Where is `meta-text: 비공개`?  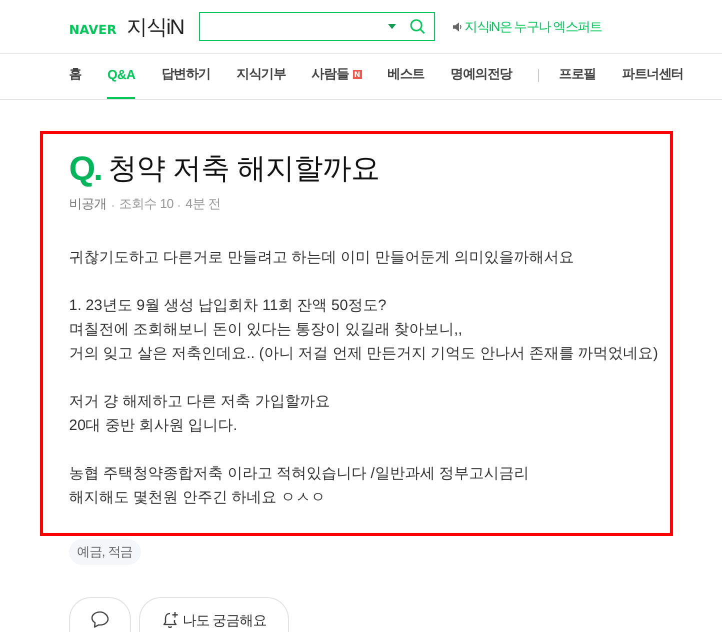
meta-text: 비공개 is located at coordinates (88, 204).